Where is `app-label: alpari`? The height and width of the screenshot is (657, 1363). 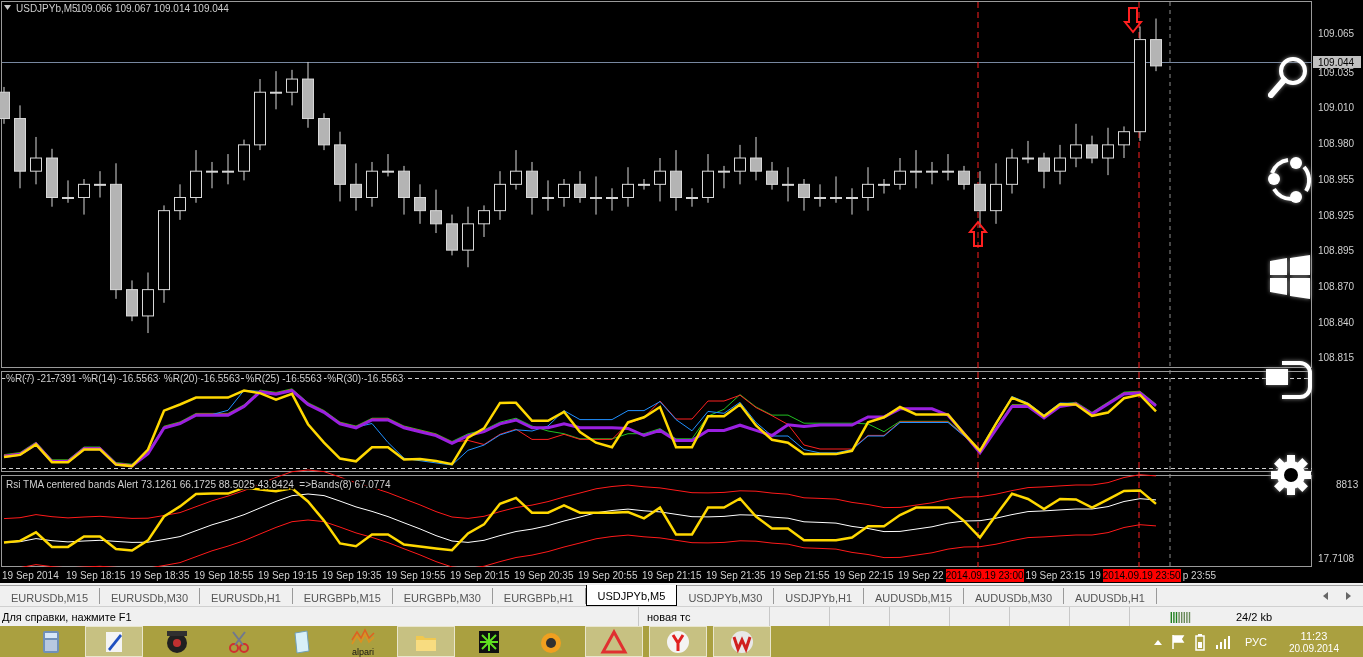
app-label: alpari is located at coordinates (363, 652).